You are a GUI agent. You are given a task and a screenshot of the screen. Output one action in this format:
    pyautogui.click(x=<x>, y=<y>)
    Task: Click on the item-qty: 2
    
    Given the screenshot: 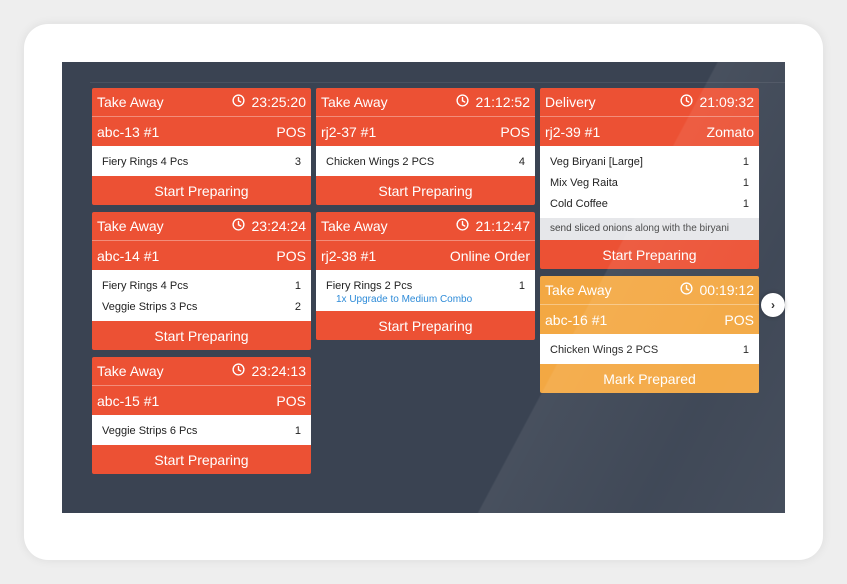 What is the action you would take?
    pyautogui.click(x=297, y=306)
    